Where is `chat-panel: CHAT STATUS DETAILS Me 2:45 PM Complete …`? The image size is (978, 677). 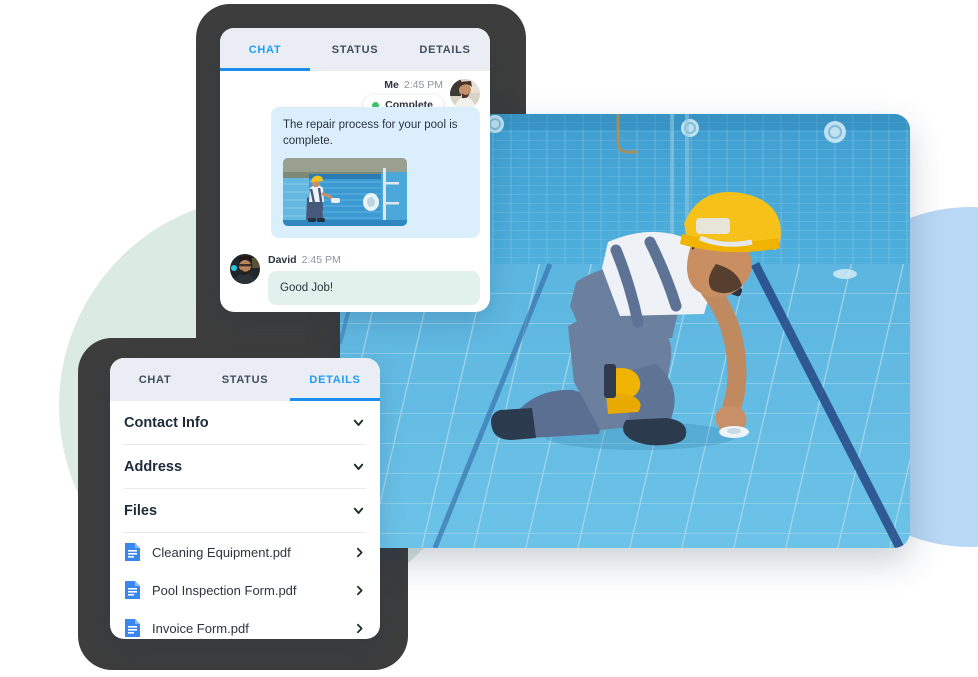 chat-panel: CHAT STATUS DETAILS Me 2:45 PM Complete … is located at coordinates (355, 170).